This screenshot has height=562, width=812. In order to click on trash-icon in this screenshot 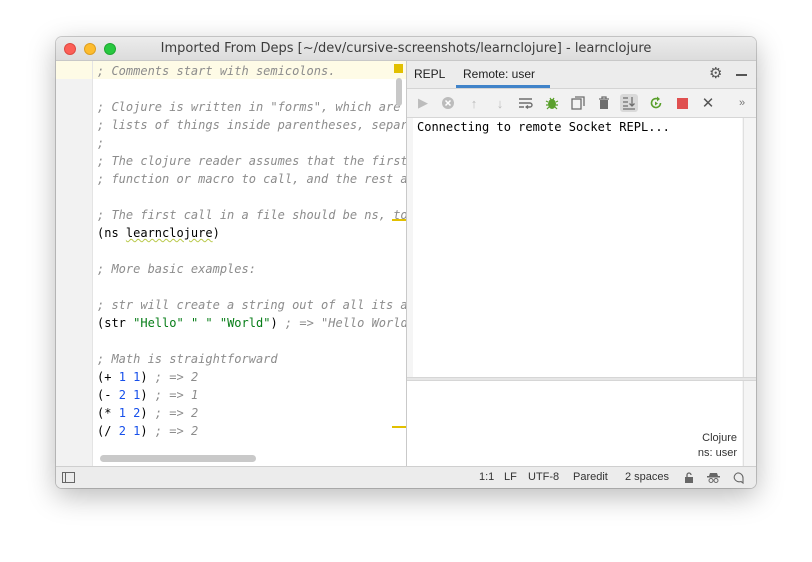, I will do `click(604, 103)`.